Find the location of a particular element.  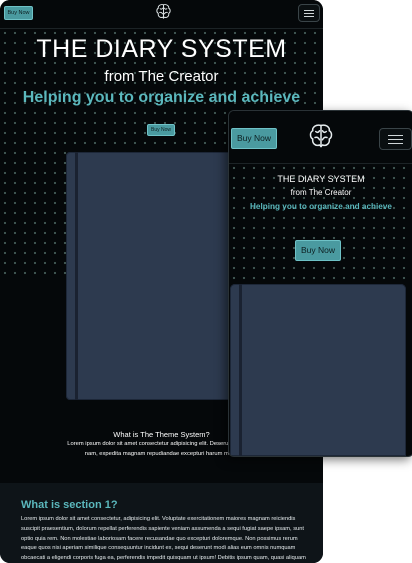

mobile-page-tagline: Helping you to organize and achieve is located at coordinates (321, 206).